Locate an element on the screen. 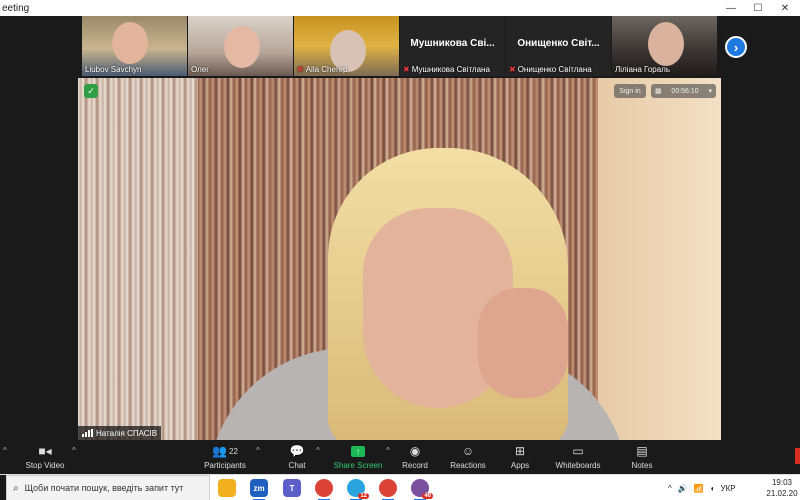 The height and width of the screenshot is (500, 800). close-icon: ✕ is located at coordinates (785, 8).